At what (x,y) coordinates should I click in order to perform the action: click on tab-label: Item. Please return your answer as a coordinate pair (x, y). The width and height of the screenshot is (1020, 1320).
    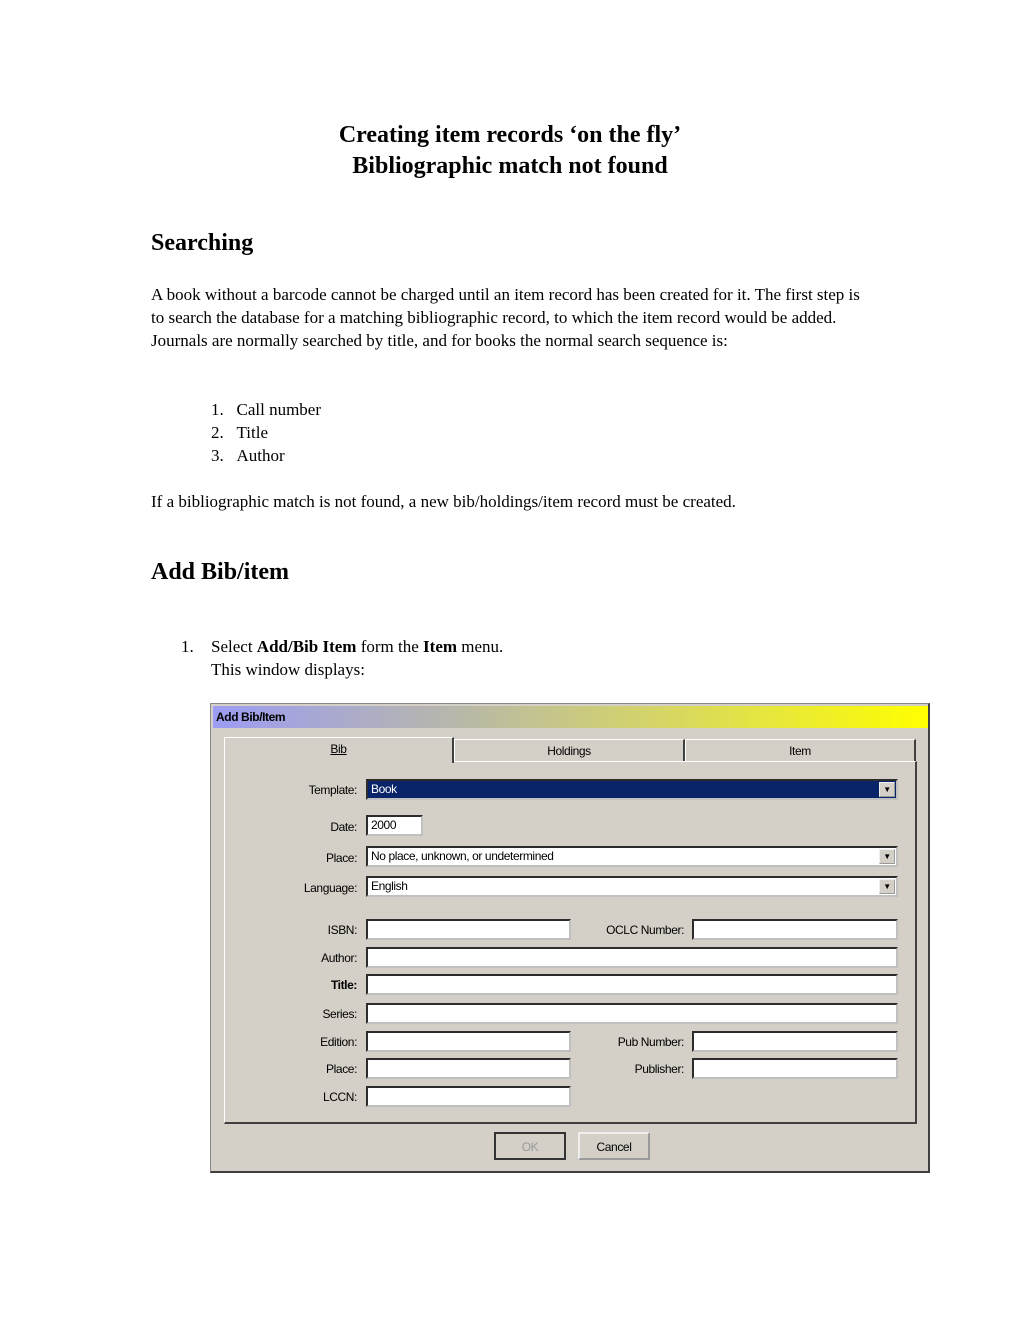
    Looking at the image, I should click on (800, 751).